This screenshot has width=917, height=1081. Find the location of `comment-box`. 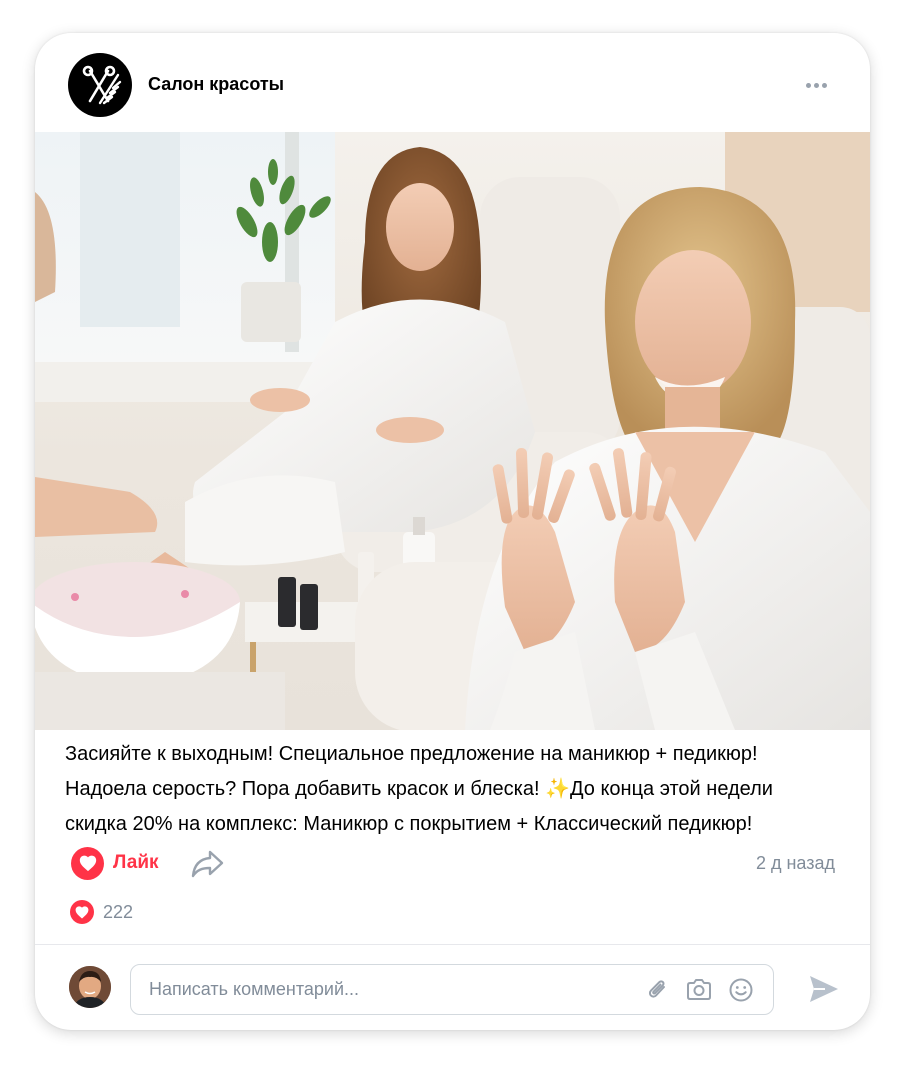

comment-box is located at coordinates (452, 989).